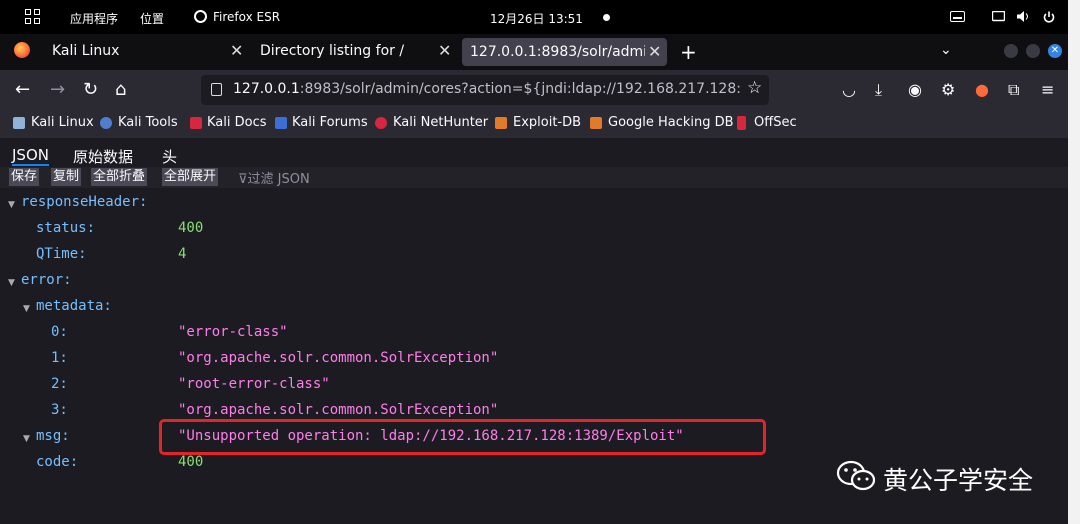 The image size is (1080, 524). I want to click on tab-solr-active: 127.0.0.1:8983/solr/admin/cc ✕, so click(564, 52).